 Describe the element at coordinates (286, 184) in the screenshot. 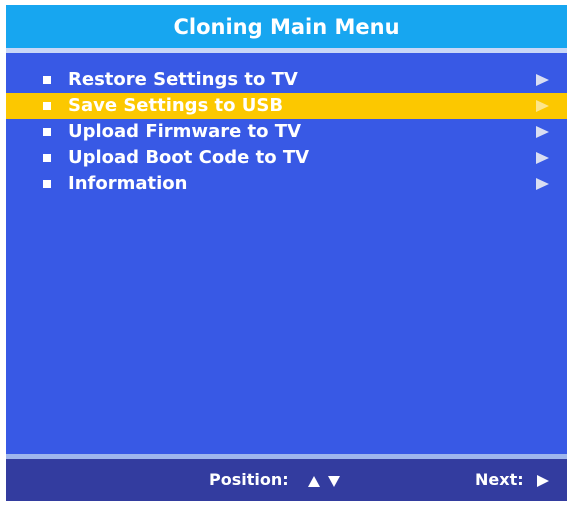

I see `menu-item-information: Information` at that location.